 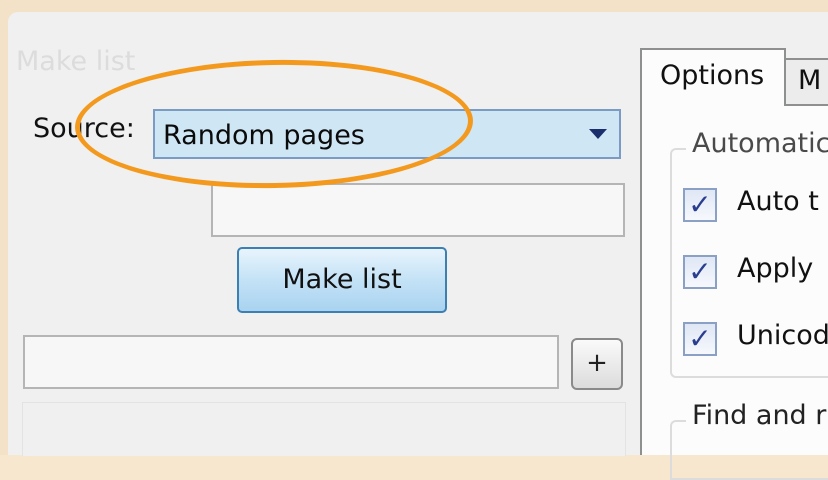 What do you see at coordinates (76, 61) in the screenshot?
I see `make-list-group-title: Make list` at bounding box center [76, 61].